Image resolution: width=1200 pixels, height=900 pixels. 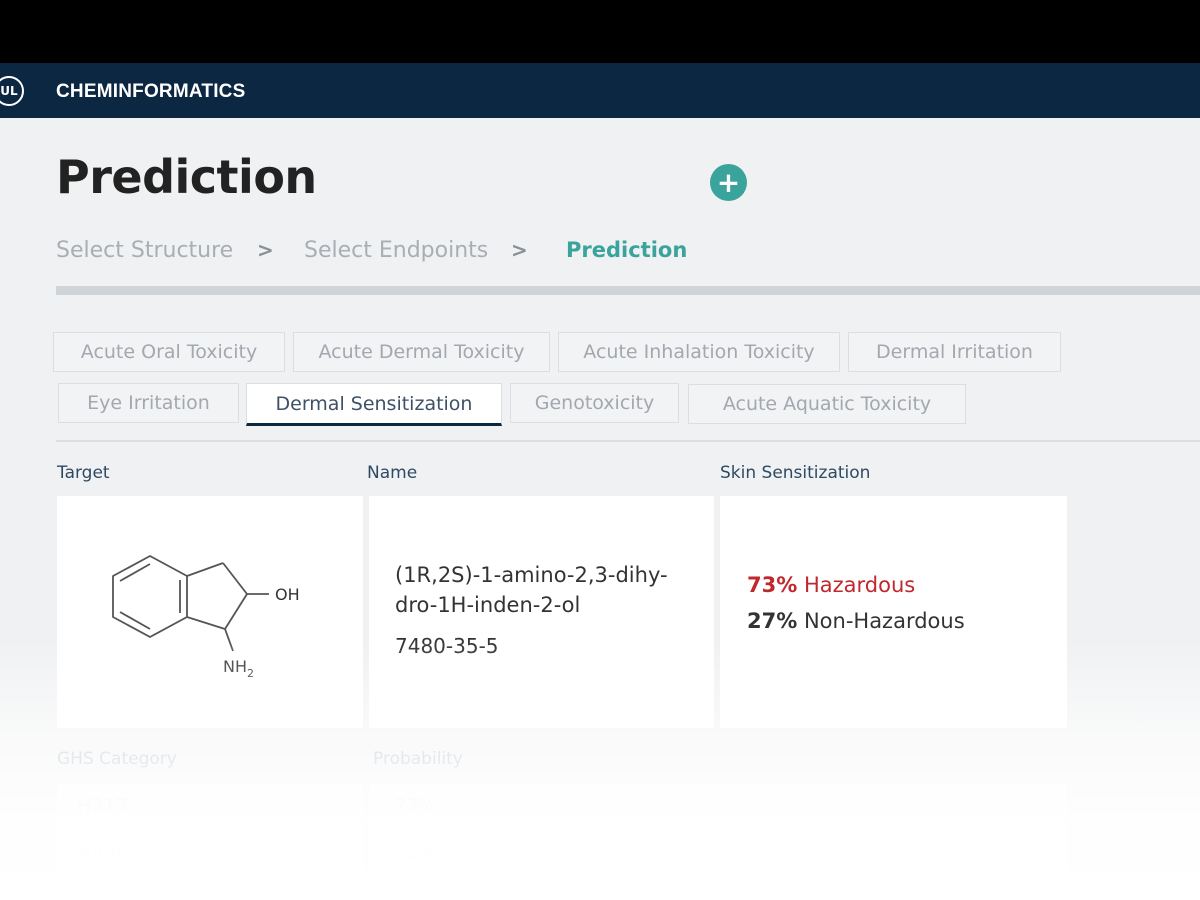 I want to click on tab-dermal-irritation: Dermal Irritation, so click(x=954, y=352).